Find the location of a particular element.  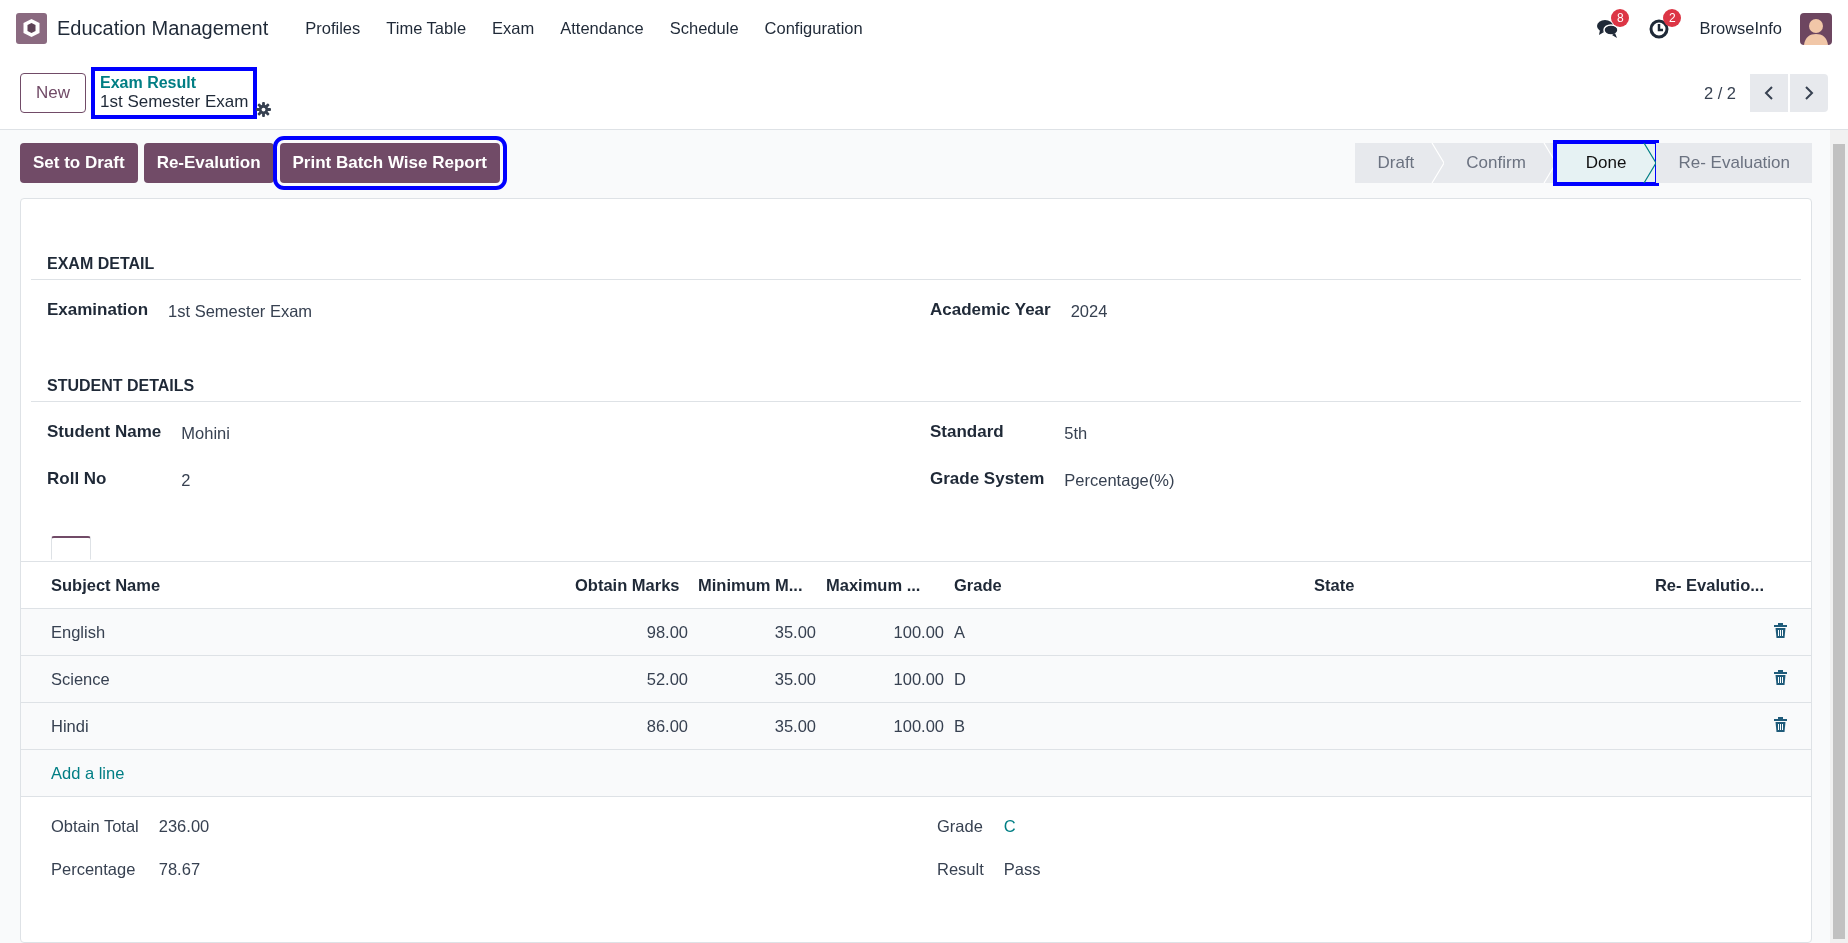

chevron-left-icon is located at coordinates (1769, 93).